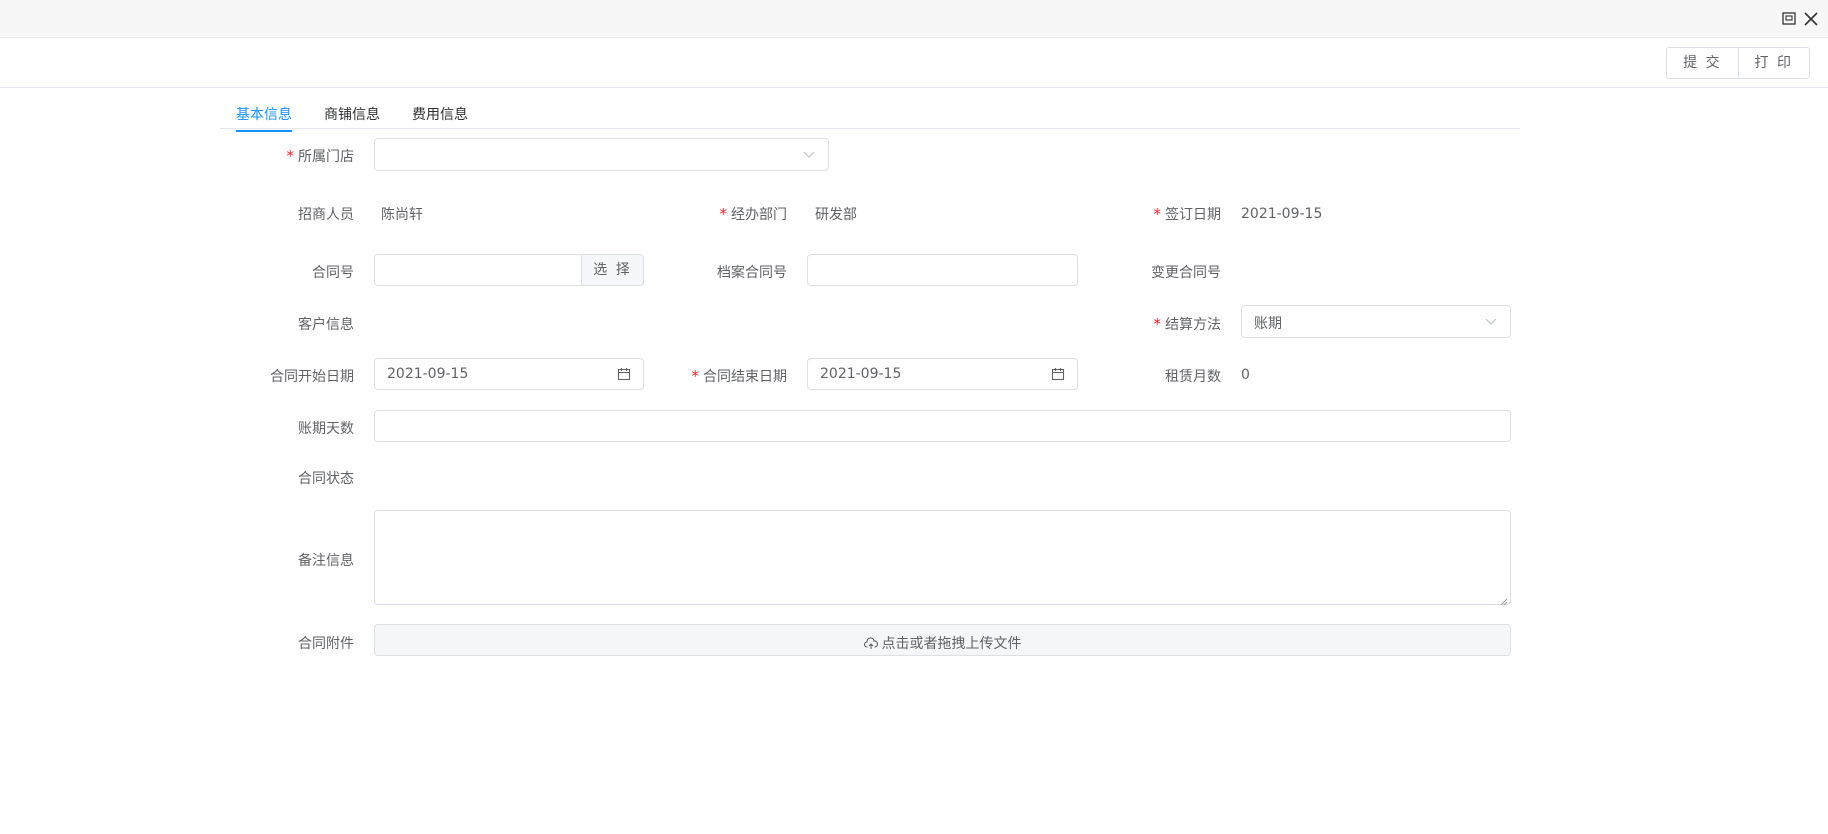 The image size is (1828, 834). Describe the element at coordinates (870, 645) in the screenshot. I see `cloud-upload-icon` at that location.